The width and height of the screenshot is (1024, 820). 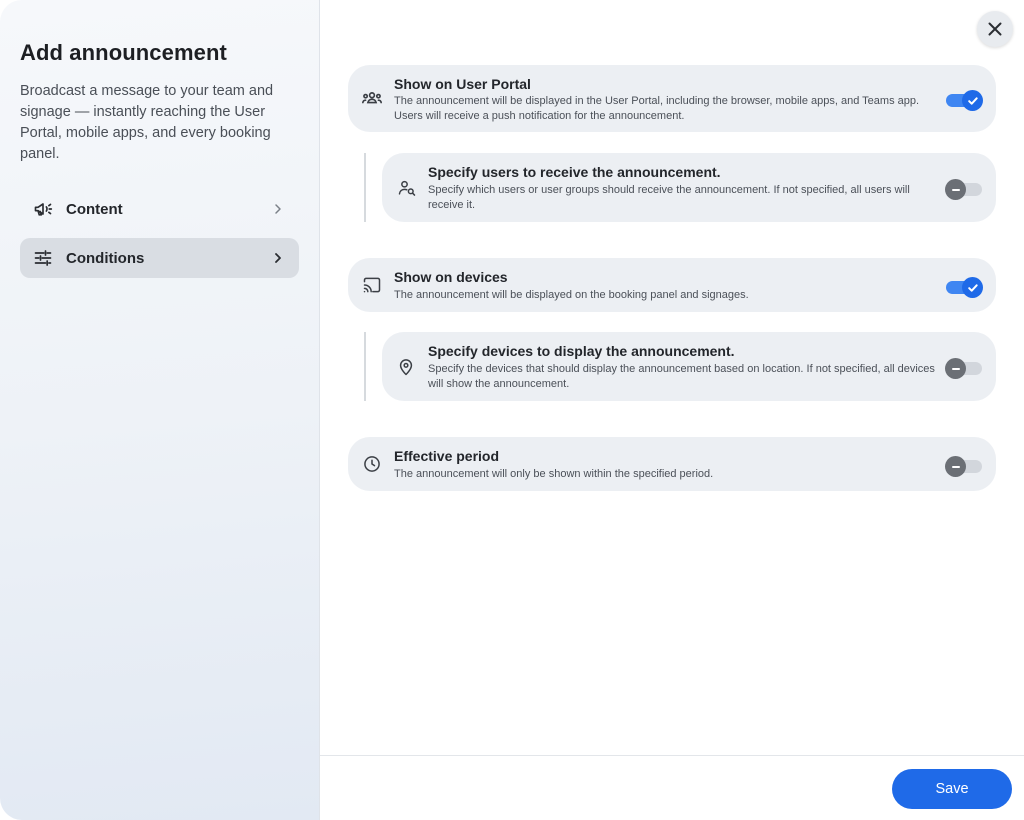 I want to click on card-title: Effective period, so click(x=447, y=456).